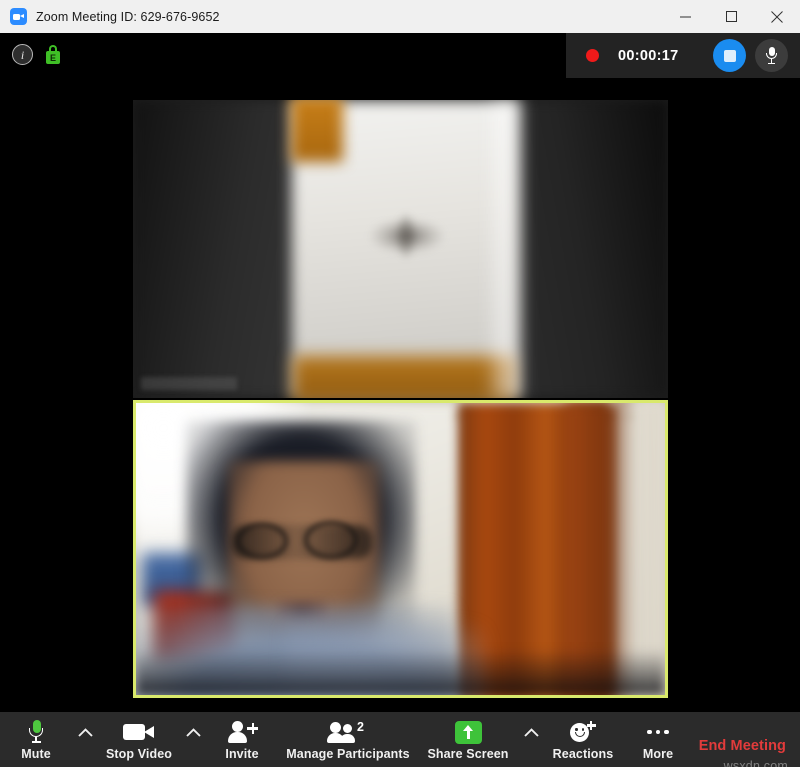  I want to click on more-button-label: More, so click(658, 754).